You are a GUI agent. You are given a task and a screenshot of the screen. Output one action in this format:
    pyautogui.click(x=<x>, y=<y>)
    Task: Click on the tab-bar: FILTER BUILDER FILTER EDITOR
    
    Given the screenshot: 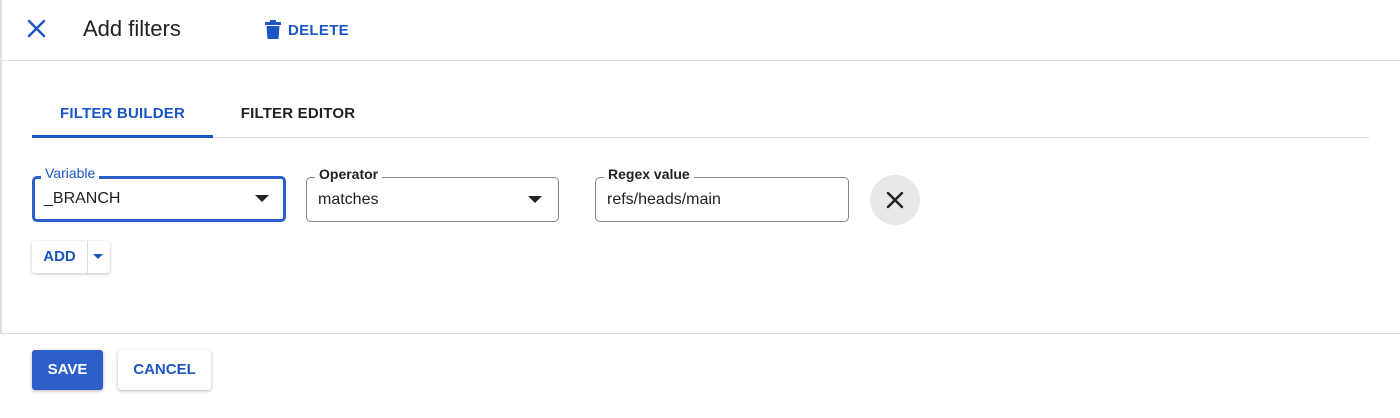 What is the action you would take?
    pyautogui.click(x=700, y=115)
    